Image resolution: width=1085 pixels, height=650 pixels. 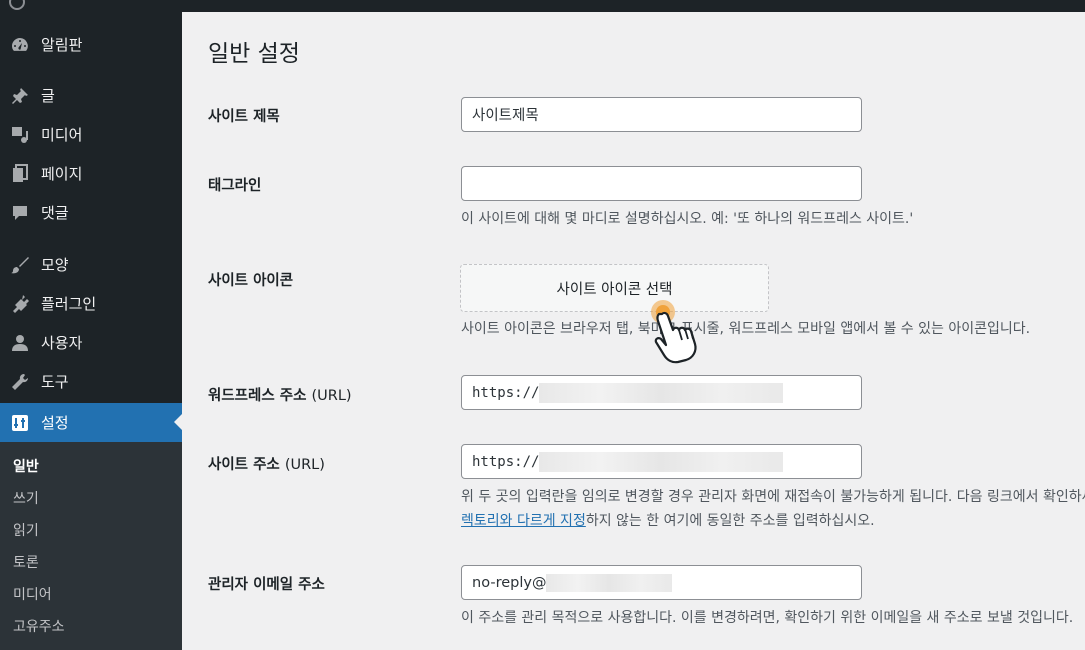 What do you see at coordinates (674, 332) in the screenshot?
I see `hand-pointer-cursor-icon` at bounding box center [674, 332].